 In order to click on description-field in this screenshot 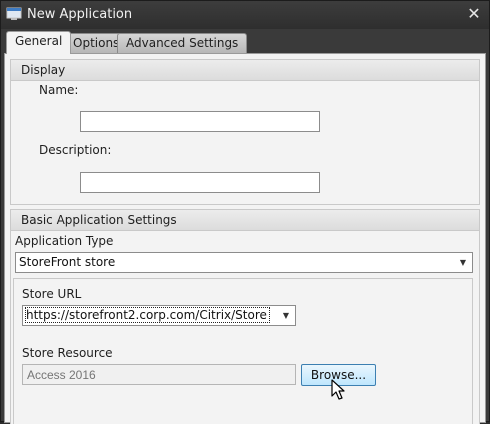, I will do `click(200, 182)`.